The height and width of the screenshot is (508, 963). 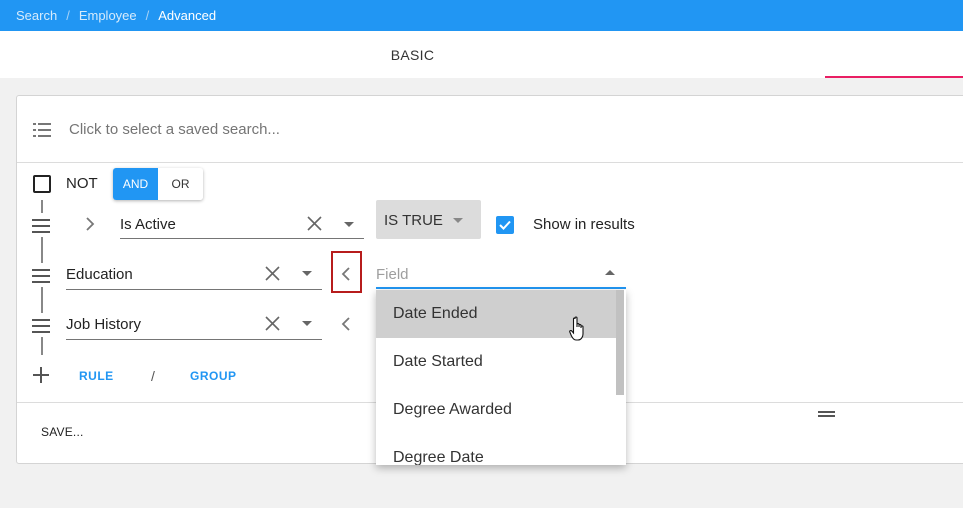 What do you see at coordinates (392, 274) in the screenshot?
I see `subfield-input: Field` at bounding box center [392, 274].